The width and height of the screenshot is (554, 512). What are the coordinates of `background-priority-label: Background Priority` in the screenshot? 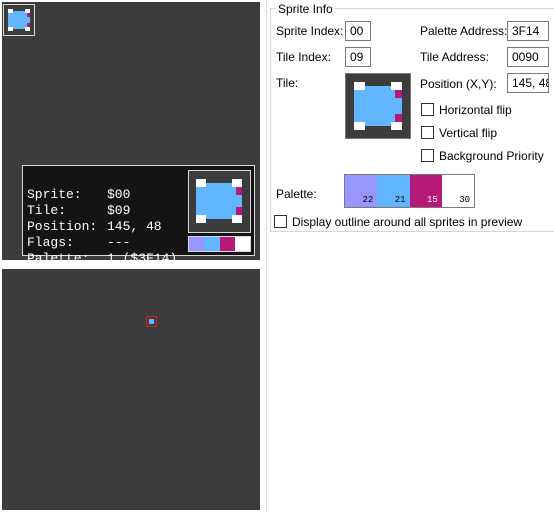 It's located at (491, 156).